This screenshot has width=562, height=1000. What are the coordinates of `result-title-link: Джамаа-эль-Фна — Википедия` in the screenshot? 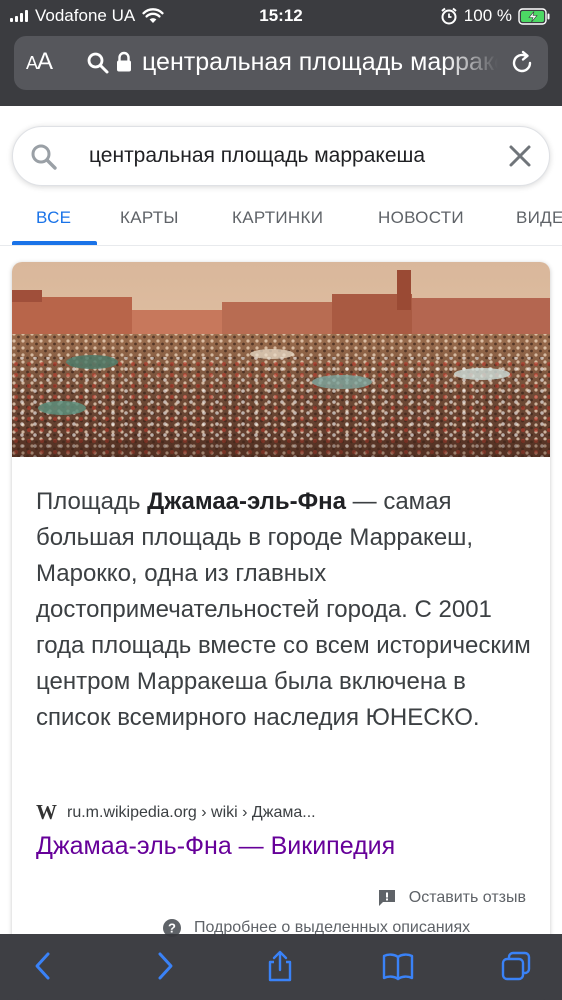 It's located at (215, 846).